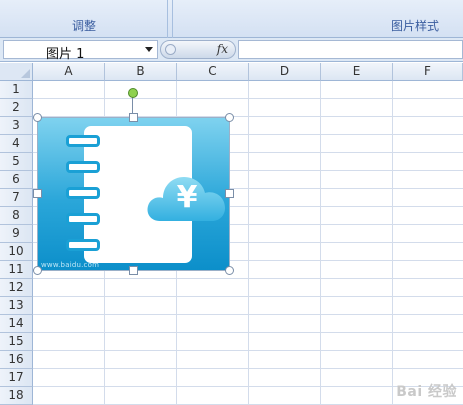  What do you see at coordinates (37, 270) in the screenshot?
I see `resize-handle-bottom-left` at bounding box center [37, 270].